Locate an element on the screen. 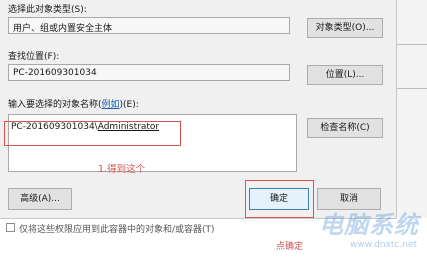 Image resolution: width=427 pixels, height=259 pixels. step2-annotation: 点确定 is located at coordinates (290, 247).